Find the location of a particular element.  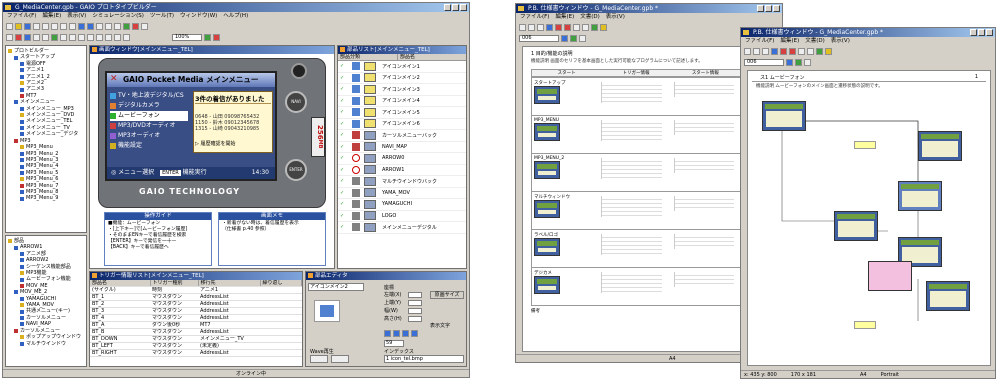

parts-row: ✓ マルチウインドウバック is located at coordinates (402, 182).